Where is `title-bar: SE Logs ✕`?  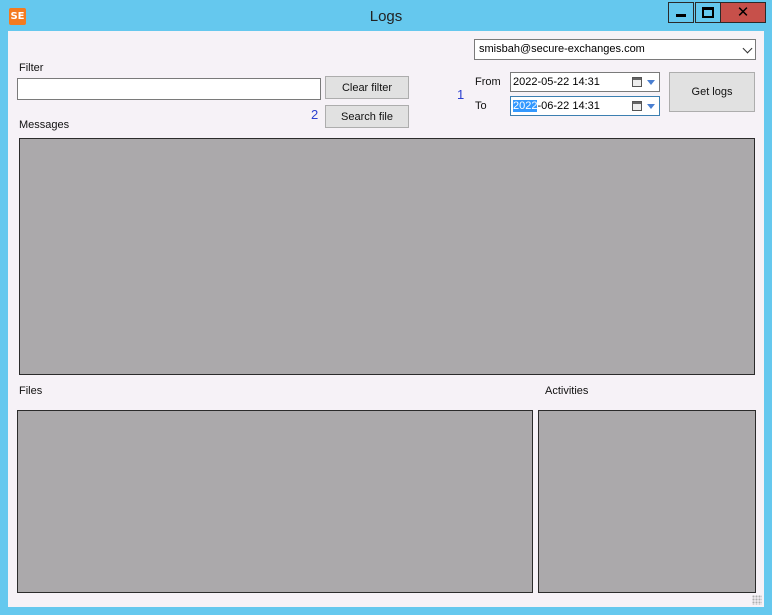 title-bar: SE Logs ✕ is located at coordinates (386, 15).